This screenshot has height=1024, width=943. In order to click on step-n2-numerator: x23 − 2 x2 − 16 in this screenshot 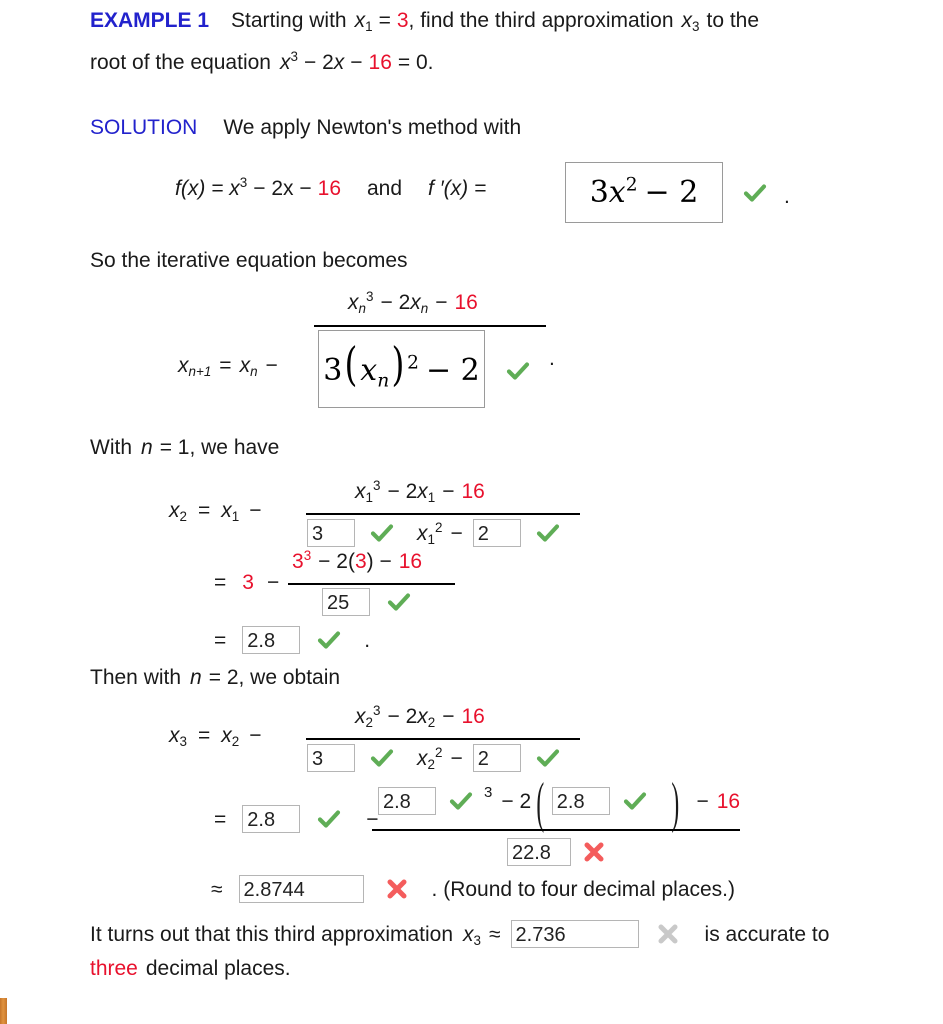, I will do `click(420, 716)`.